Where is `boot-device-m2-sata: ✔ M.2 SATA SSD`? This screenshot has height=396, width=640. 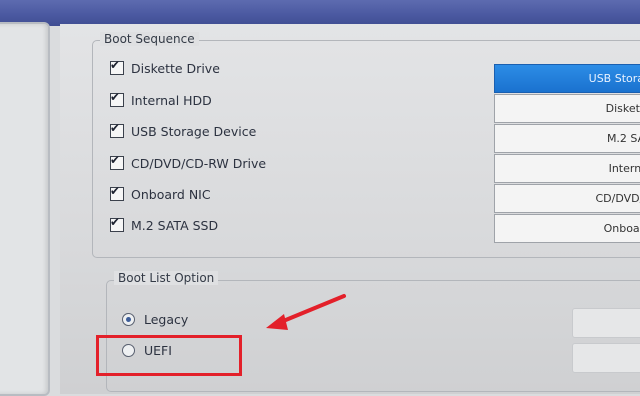
boot-device-m2-sata: ✔ M.2 SATA SSD is located at coordinates (164, 224).